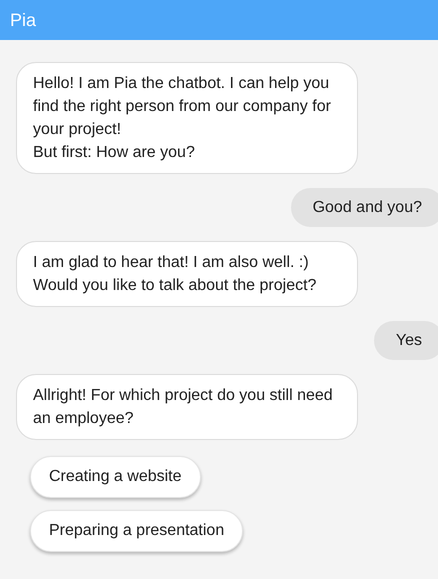 This screenshot has width=438, height=579. I want to click on bot-message-bubble: Allright! For which project do you still need an employee?, so click(187, 407).